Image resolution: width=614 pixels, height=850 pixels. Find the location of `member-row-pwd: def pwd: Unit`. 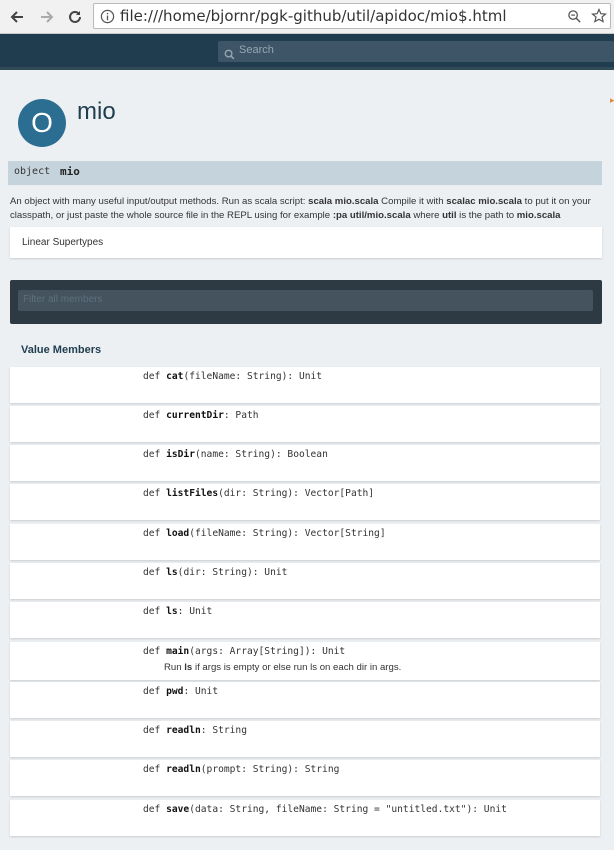

member-row-pwd: def pwd: Unit is located at coordinates (305, 700).